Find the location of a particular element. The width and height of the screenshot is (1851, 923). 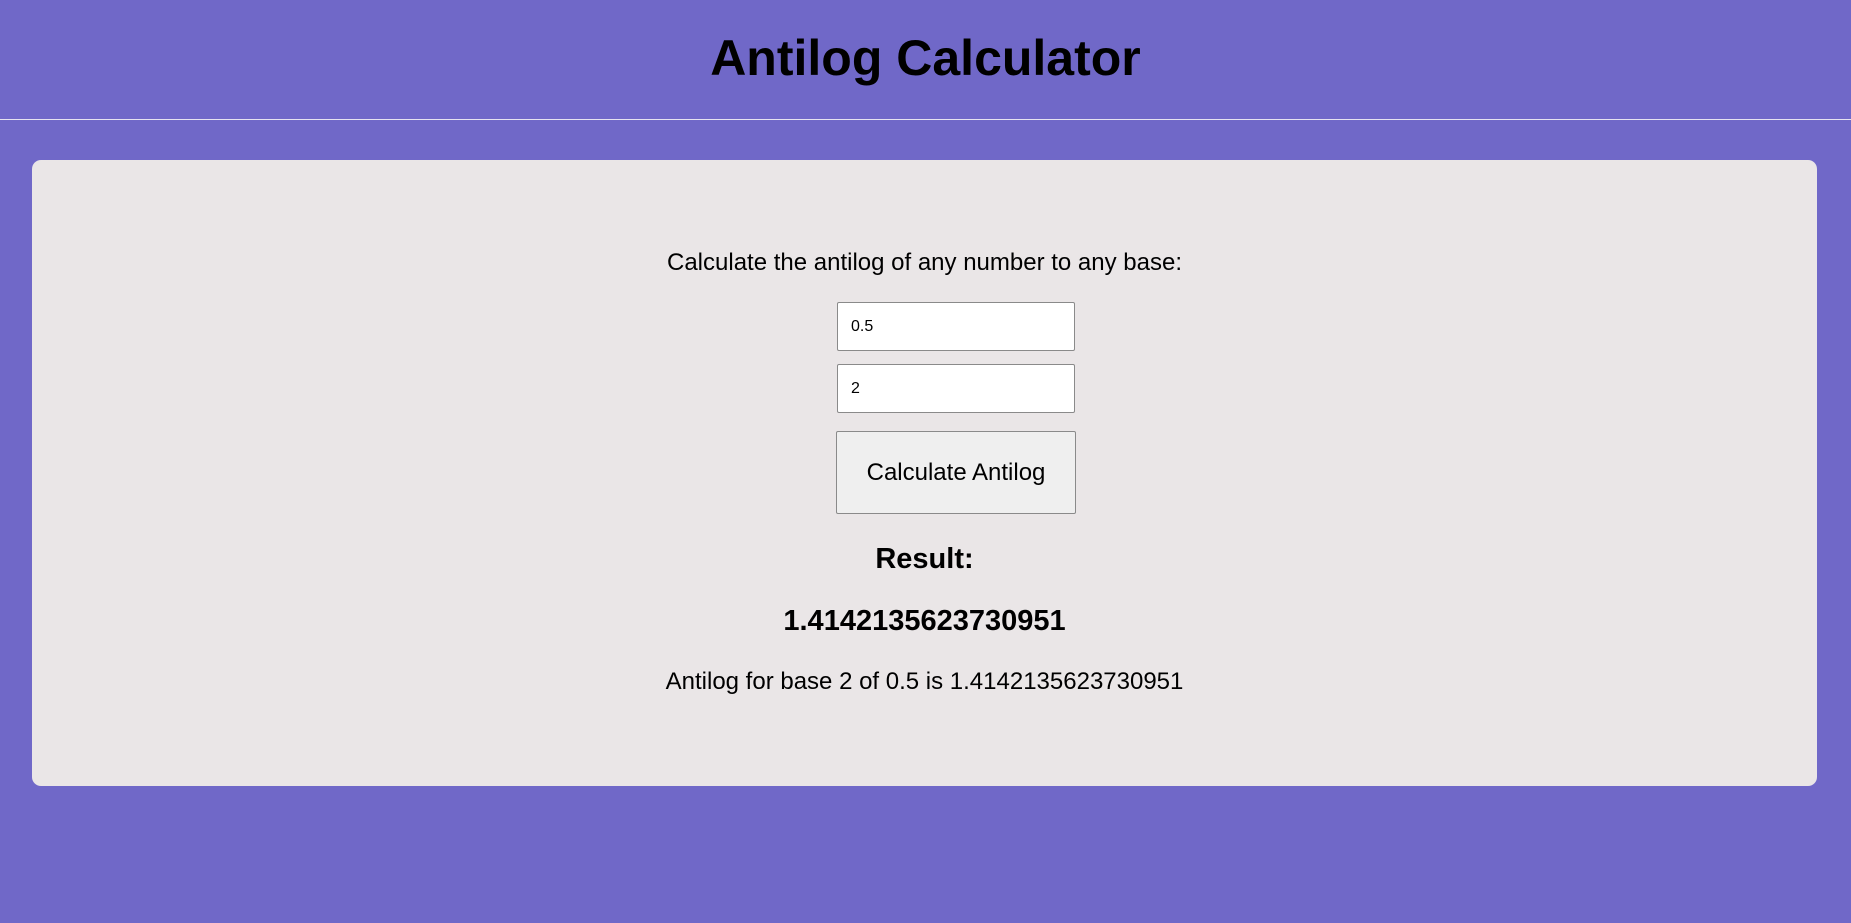

page-title: Antilog Calculator is located at coordinates (925, 58).